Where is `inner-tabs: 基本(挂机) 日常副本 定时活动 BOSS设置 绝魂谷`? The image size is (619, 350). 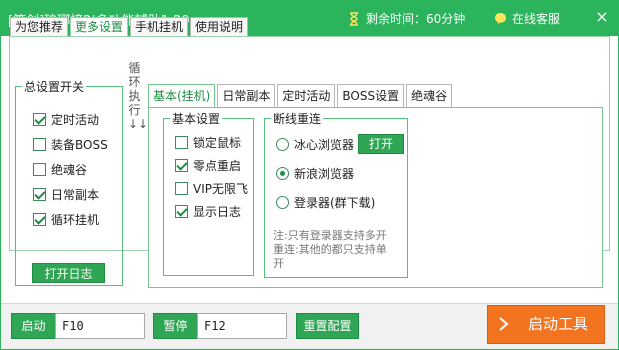
inner-tabs: 基本(挂机) 日常副本 定时活动 BOSS设置 绝魂谷 is located at coordinates (301, 96).